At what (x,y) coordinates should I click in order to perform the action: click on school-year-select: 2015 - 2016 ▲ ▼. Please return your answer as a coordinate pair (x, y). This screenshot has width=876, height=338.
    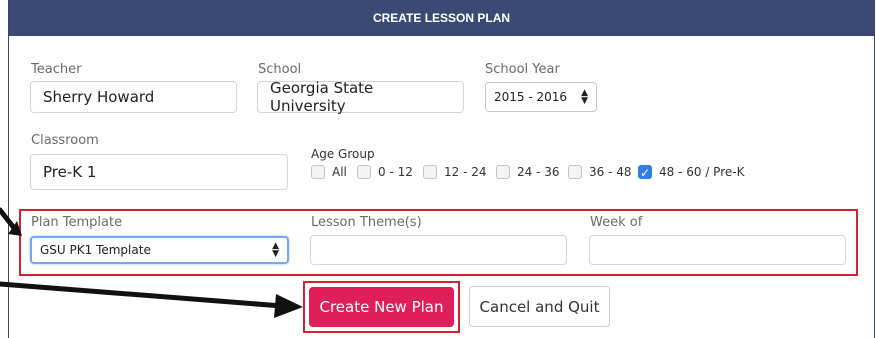
    Looking at the image, I should click on (541, 97).